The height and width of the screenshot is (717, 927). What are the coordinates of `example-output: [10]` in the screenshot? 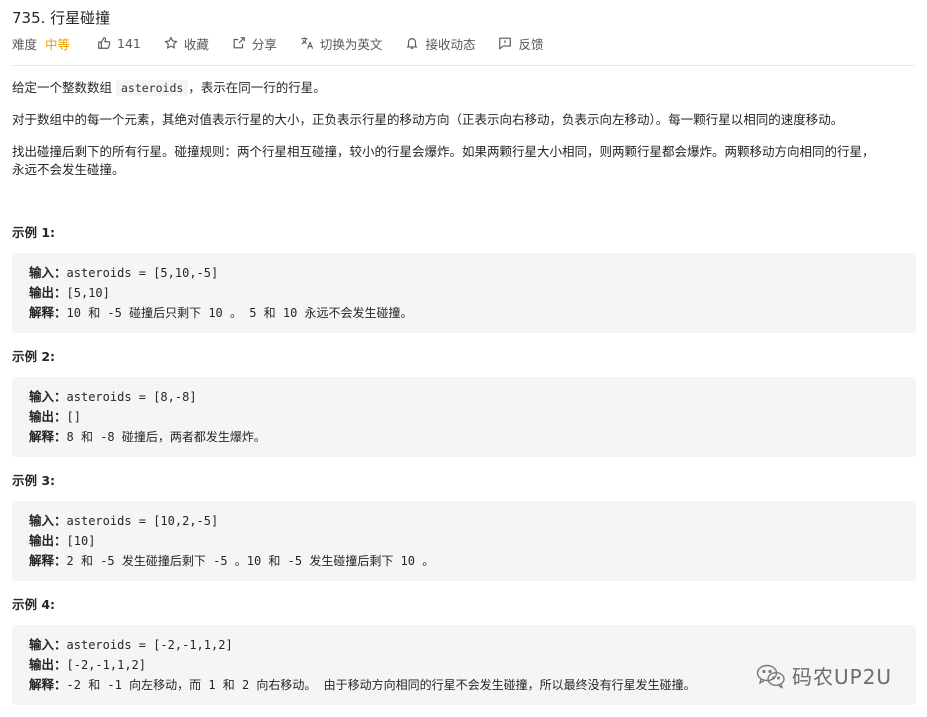 It's located at (81, 541).